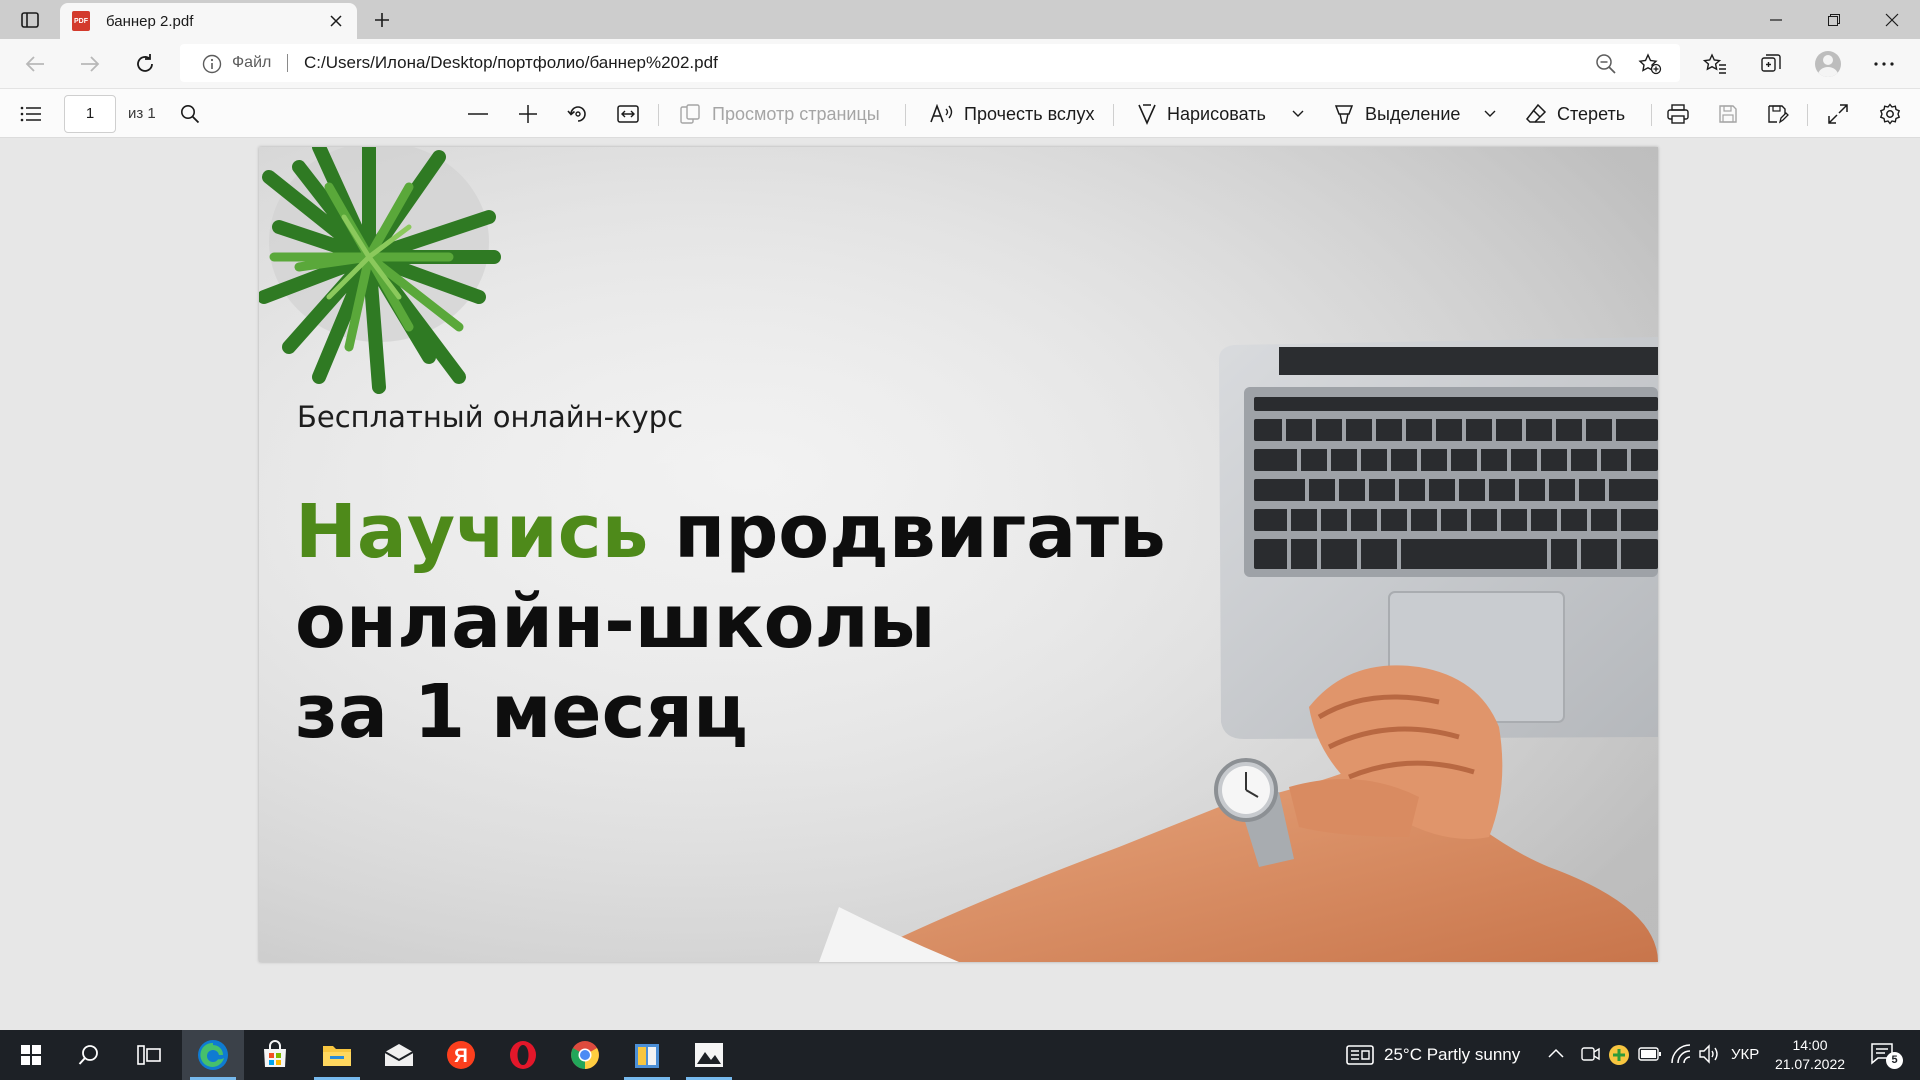  What do you see at coordinates (1556, 1053) in the screenshot?
I see `chevron-up-icon` at bounding box center [1556, 1053].